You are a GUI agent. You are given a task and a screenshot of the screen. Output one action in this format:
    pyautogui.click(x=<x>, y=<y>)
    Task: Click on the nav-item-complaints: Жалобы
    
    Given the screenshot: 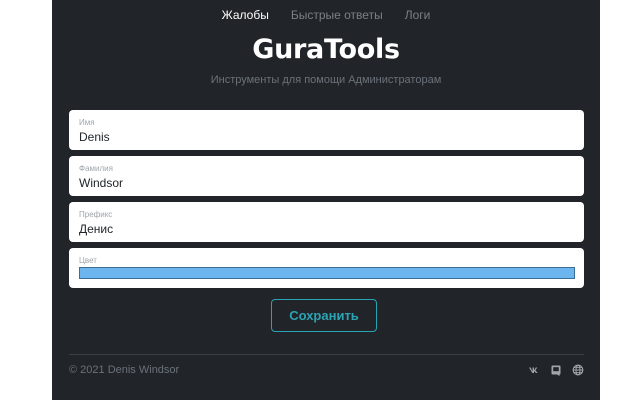 What is the action you would take?
    pyautogui.click(x=245, y=15)
    